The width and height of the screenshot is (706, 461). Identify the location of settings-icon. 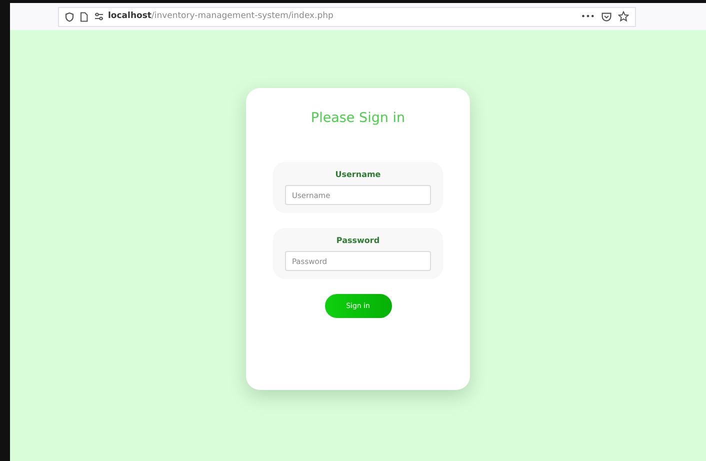
(99, 16).